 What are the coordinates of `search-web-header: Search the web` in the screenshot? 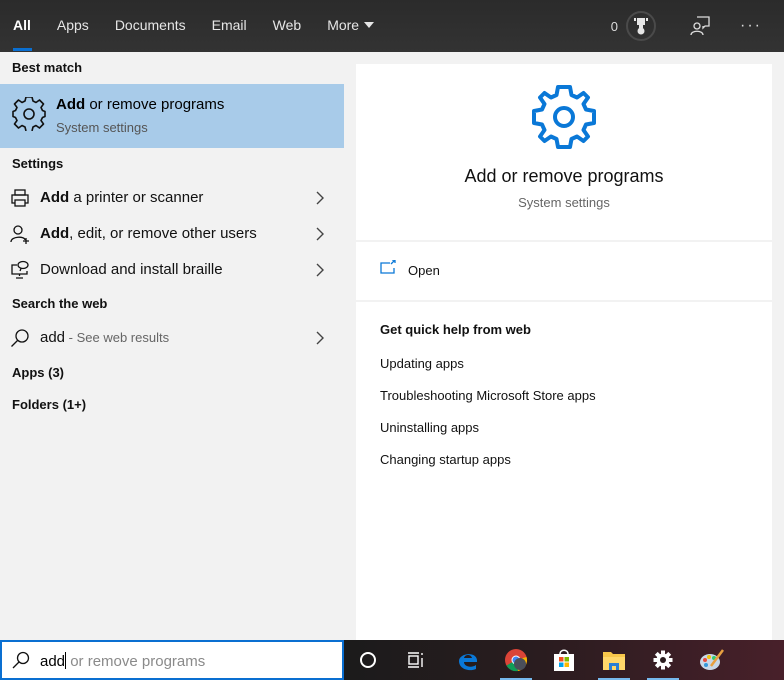 It's located at (60, 303).